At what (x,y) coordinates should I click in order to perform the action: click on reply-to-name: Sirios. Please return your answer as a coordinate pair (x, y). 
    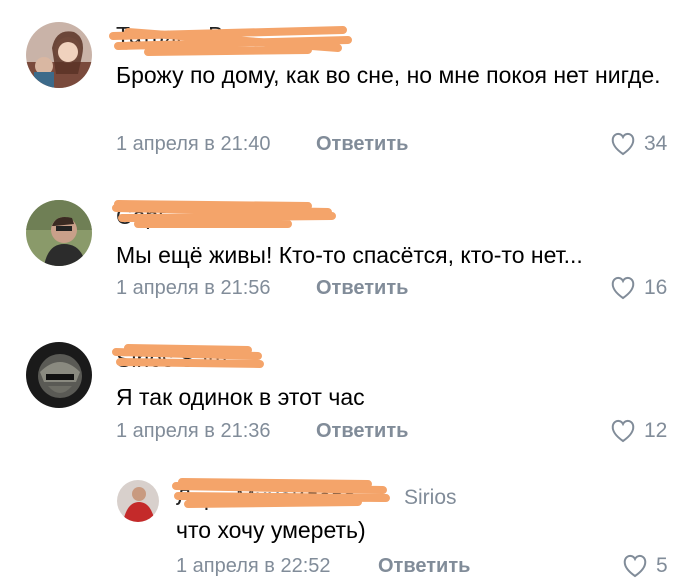
    Looking at the image, I should click on (430, 498).